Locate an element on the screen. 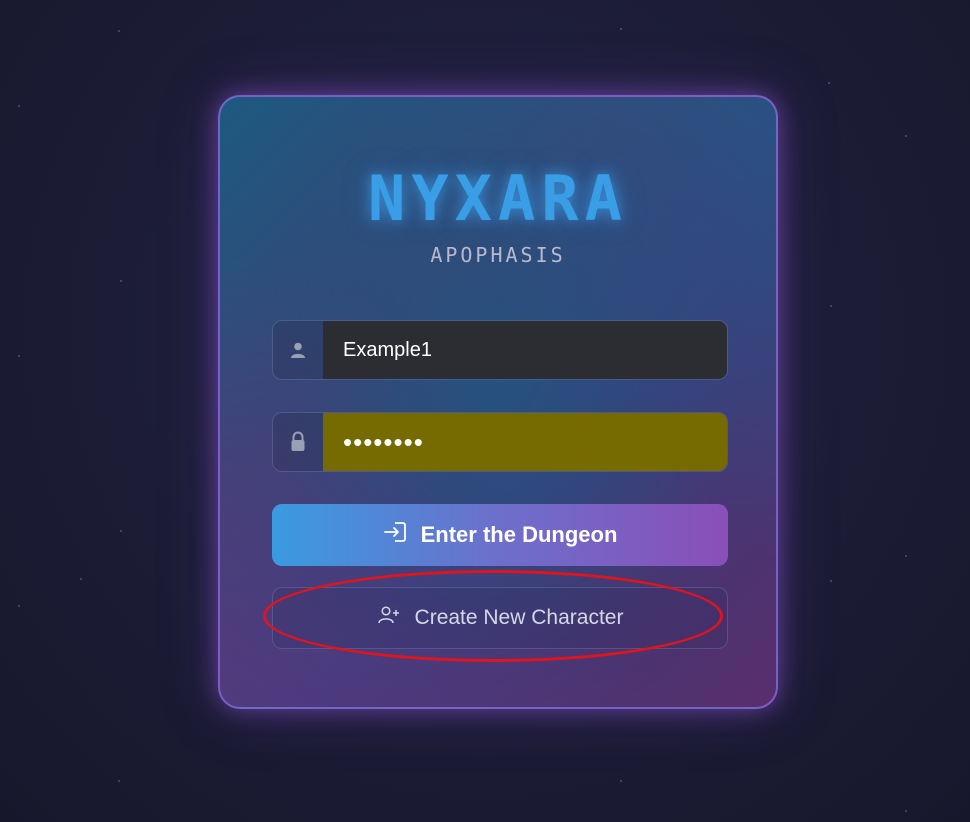 This screenshot has width=970, height=822. app-subtitle: APOPHASIS is located at coordinates (498, 255).